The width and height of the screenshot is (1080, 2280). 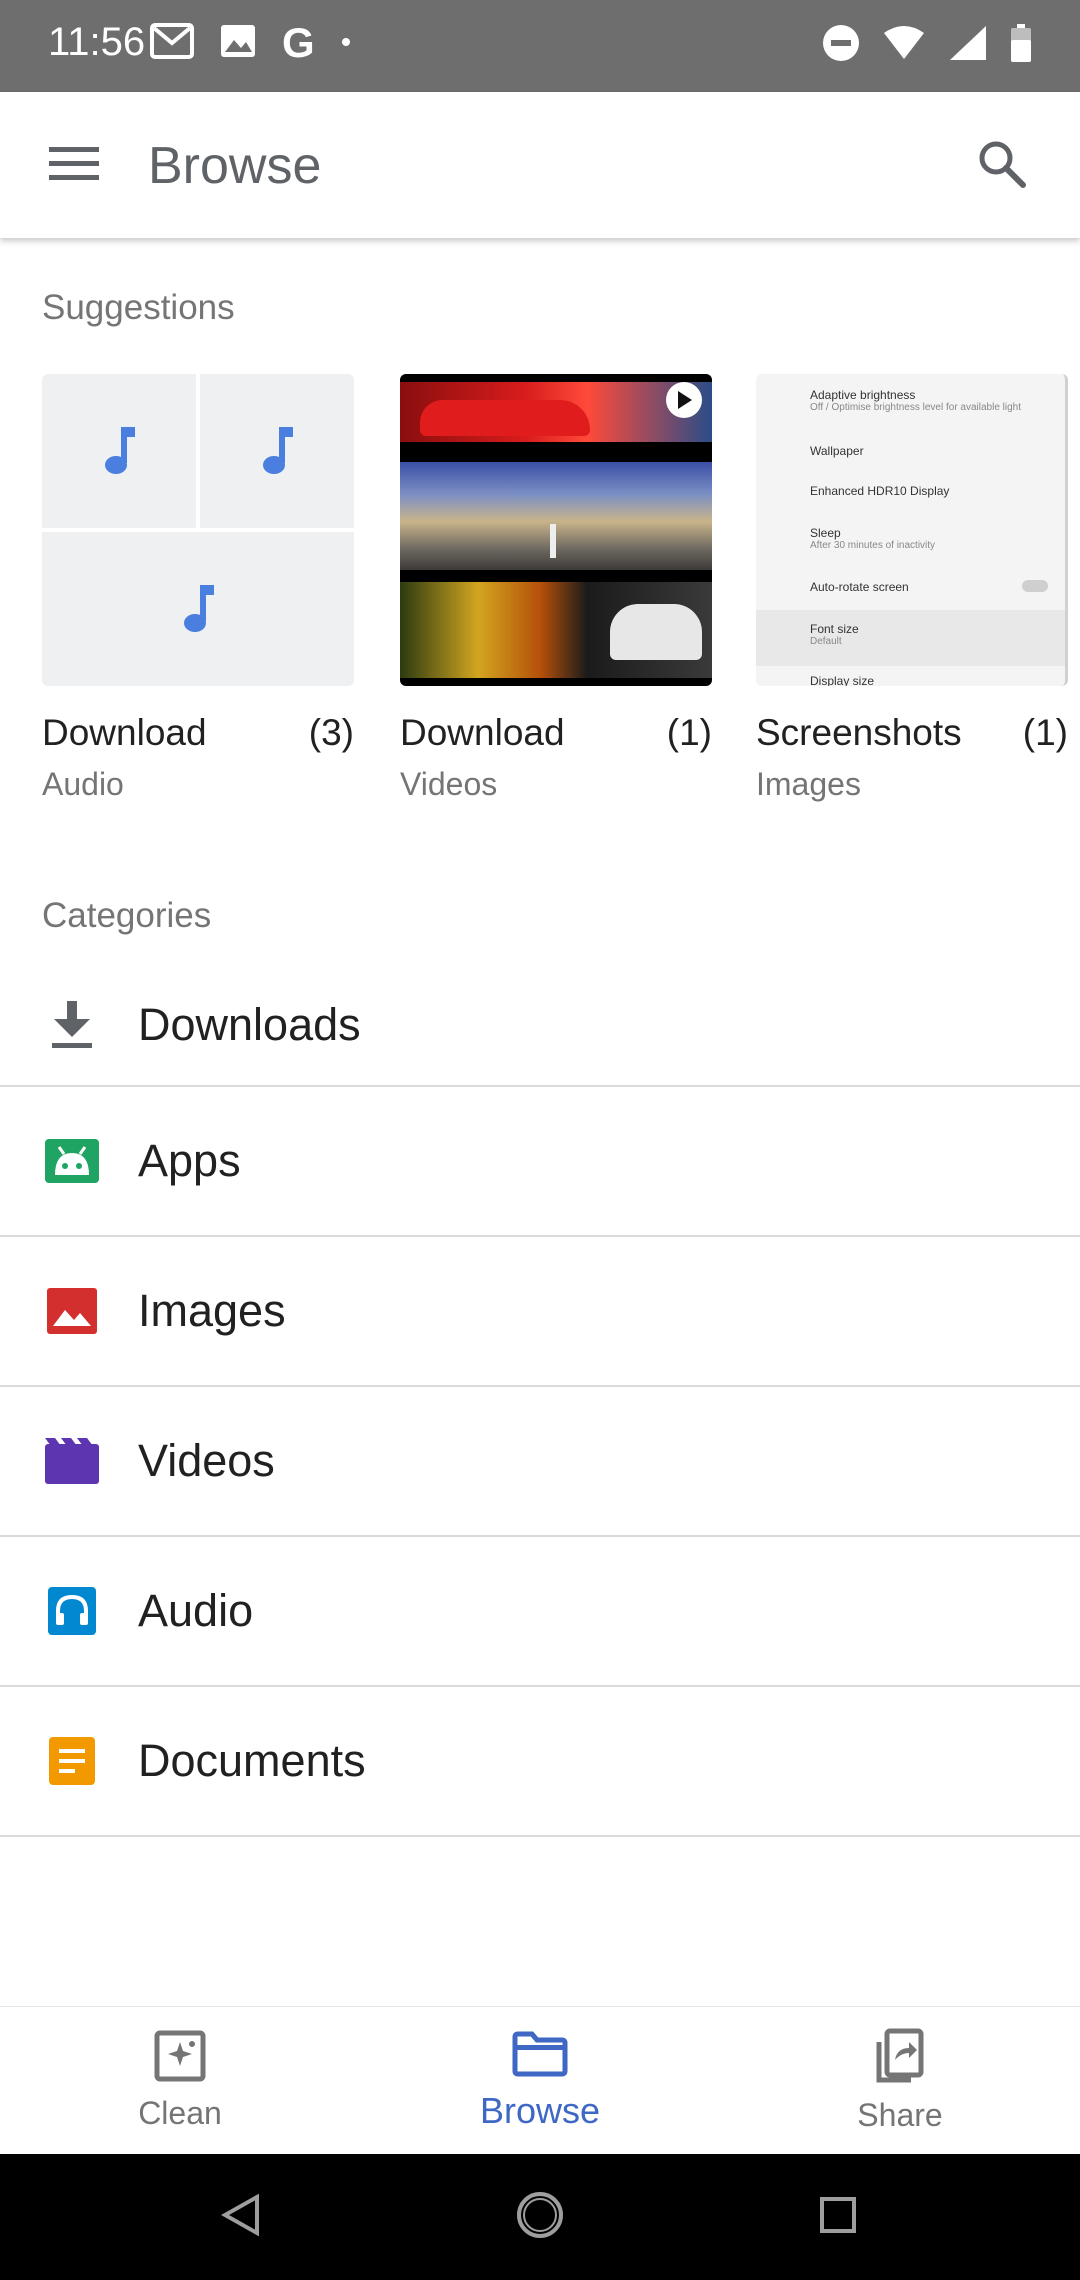 I want to click on card-type: Images, so click(x=808, y=784).